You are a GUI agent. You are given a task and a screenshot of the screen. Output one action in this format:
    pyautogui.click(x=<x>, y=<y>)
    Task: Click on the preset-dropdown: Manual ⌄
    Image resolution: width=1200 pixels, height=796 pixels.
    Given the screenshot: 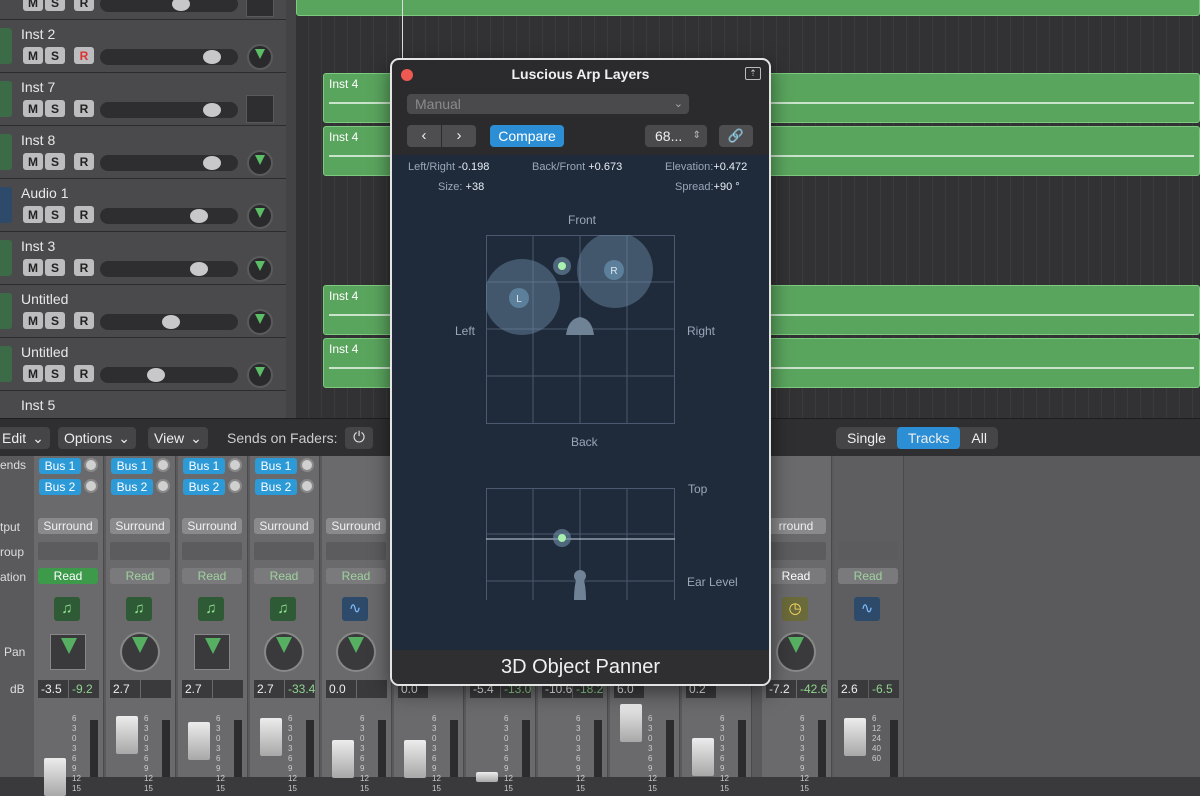 What is the action you would take?
    pyautogui.click(x=548, y=104)
    